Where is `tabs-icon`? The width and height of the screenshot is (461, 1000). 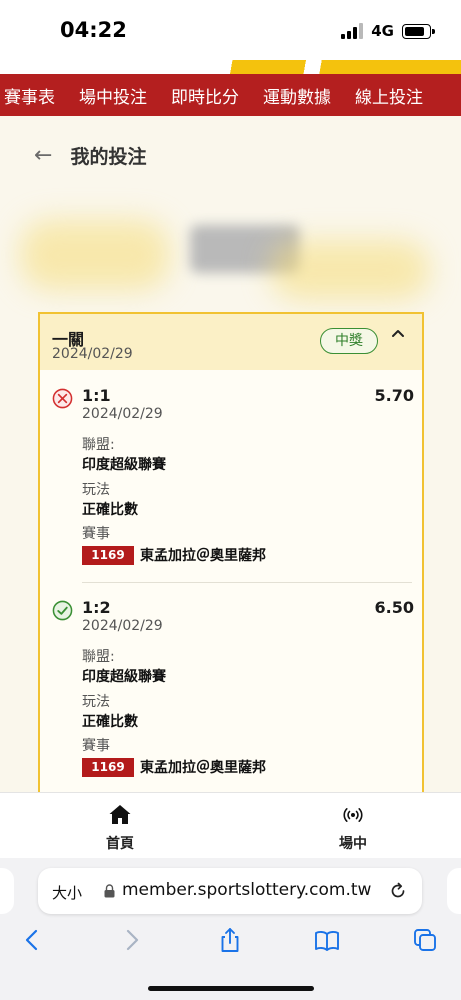 tabs-icon is located at coordinates (425, 940).